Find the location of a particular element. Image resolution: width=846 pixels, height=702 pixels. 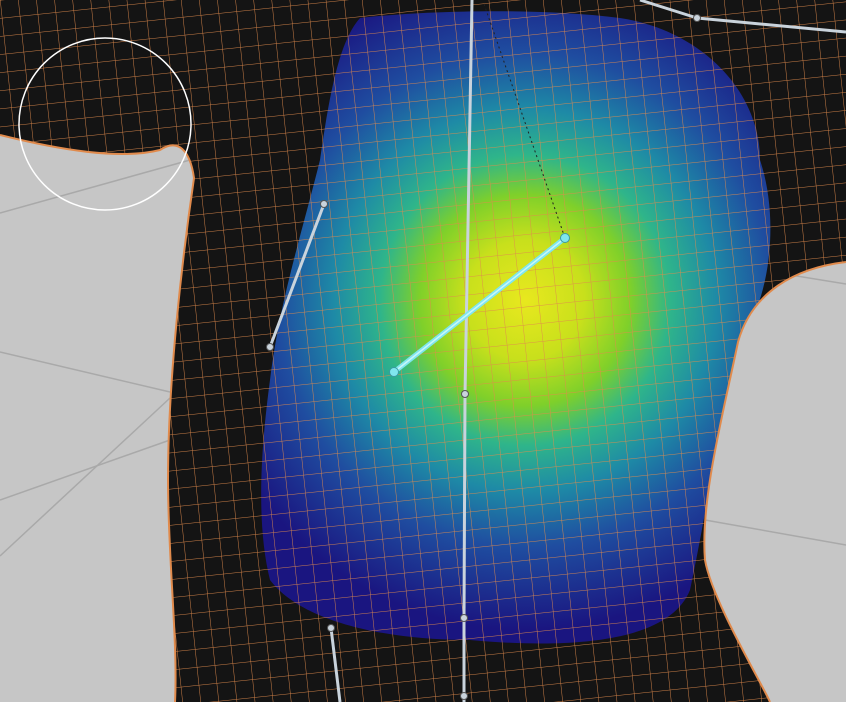

spine-bone-lower is located at coordinates (464, 506).